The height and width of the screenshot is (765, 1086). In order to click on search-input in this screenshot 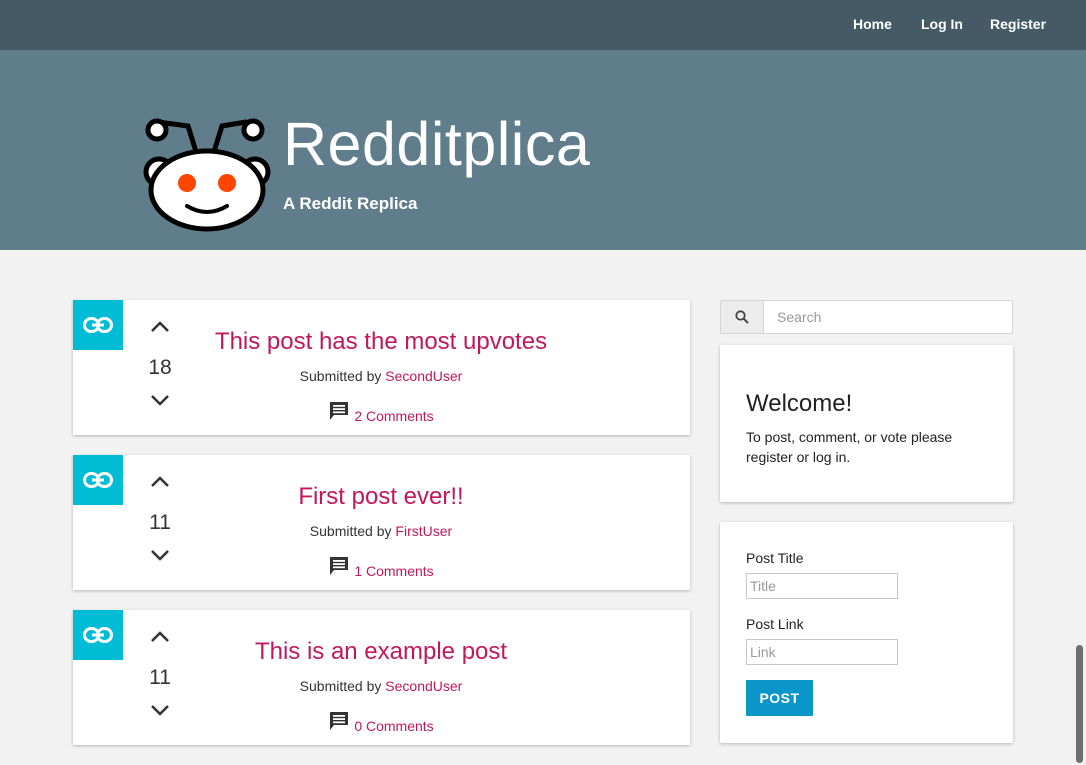, I will do `click(888, 317)`.